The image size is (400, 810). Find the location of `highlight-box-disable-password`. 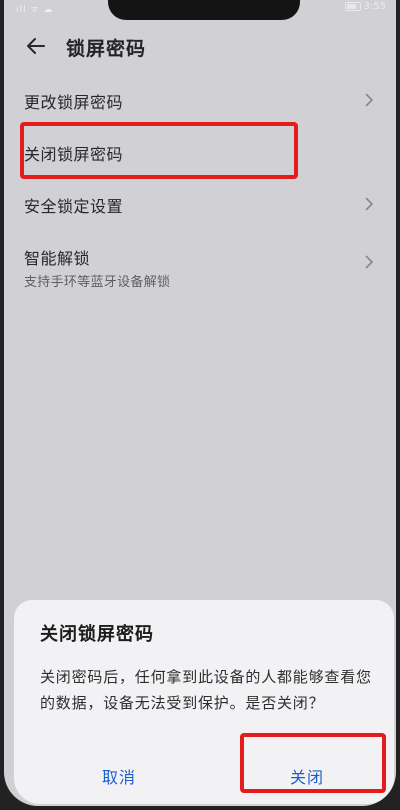

highlight-box-disable-password is located at coordinates (159, 150).